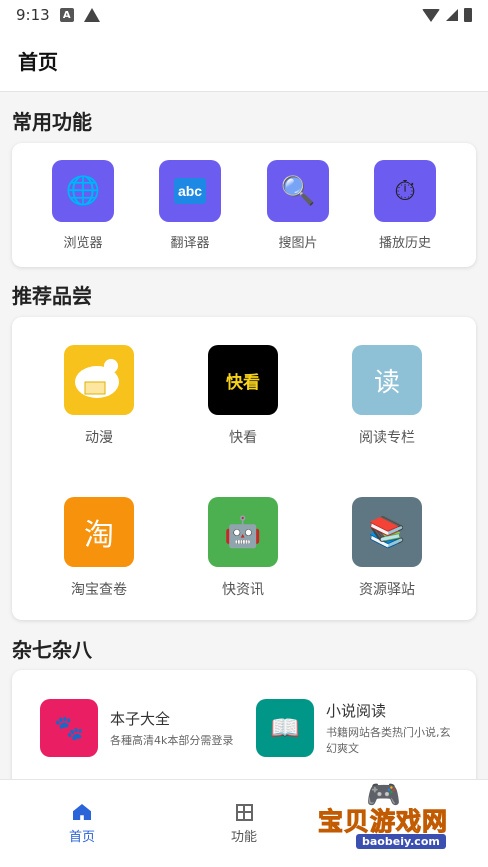 The image size is (488, 867). Describe the element at coordinates (383, 822) in the screenshot. I see `watermark-text: 宝贝游戏网` at that location.